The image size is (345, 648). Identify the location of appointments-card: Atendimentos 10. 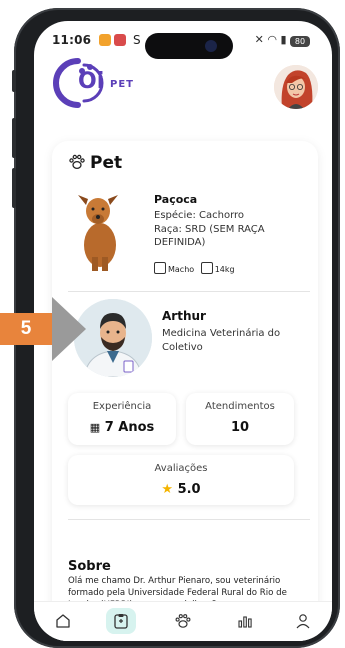
(240, 419).